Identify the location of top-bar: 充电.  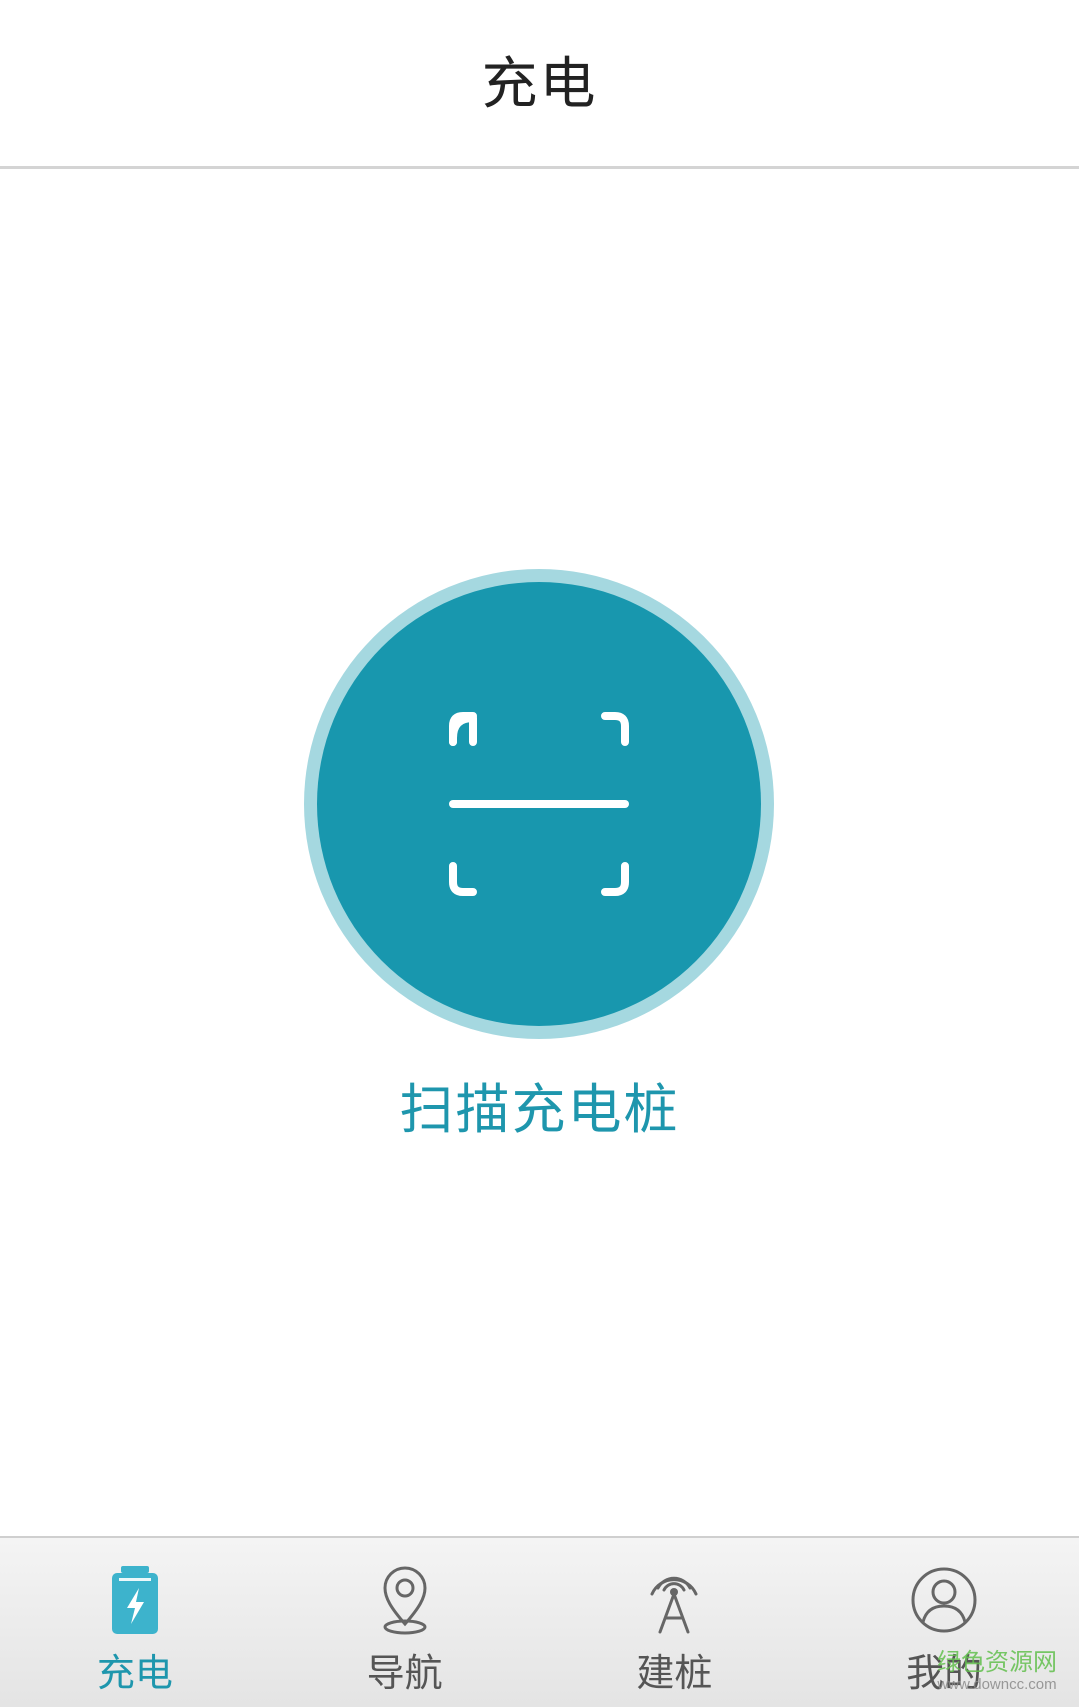
(539, 84).